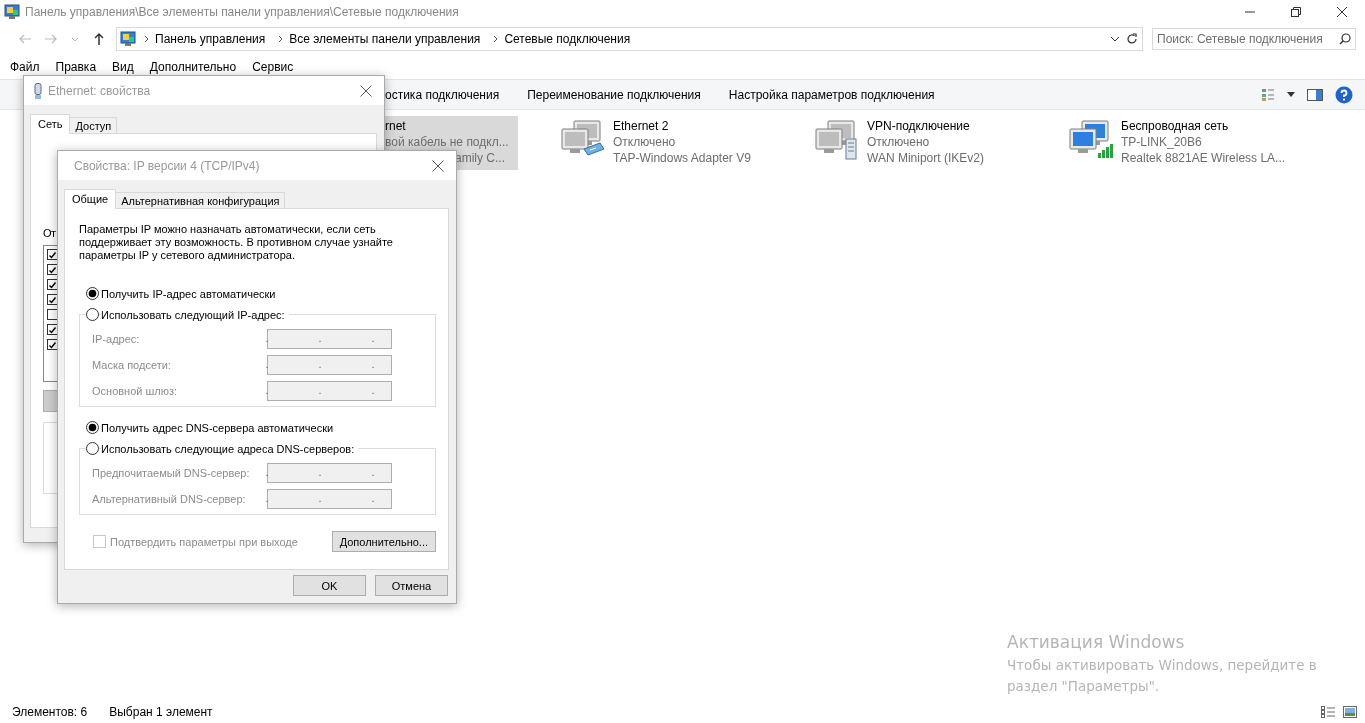 The height and width of the screenshot is (723, 1365). Describe the element at coordinates (1175, 126) in the screenshot. I see `connection-name: Беспроводная сеть` at that location.